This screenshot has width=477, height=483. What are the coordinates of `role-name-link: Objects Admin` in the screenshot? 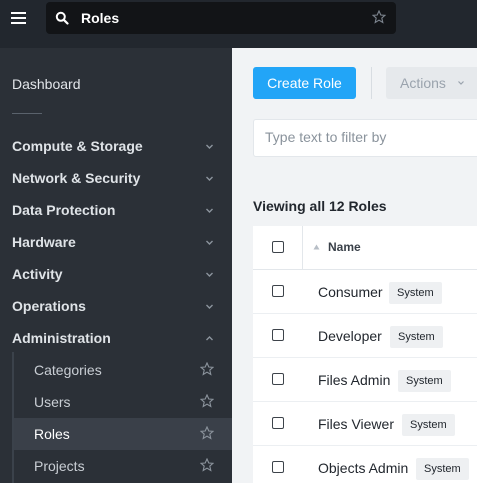 It's located at (363, 468).